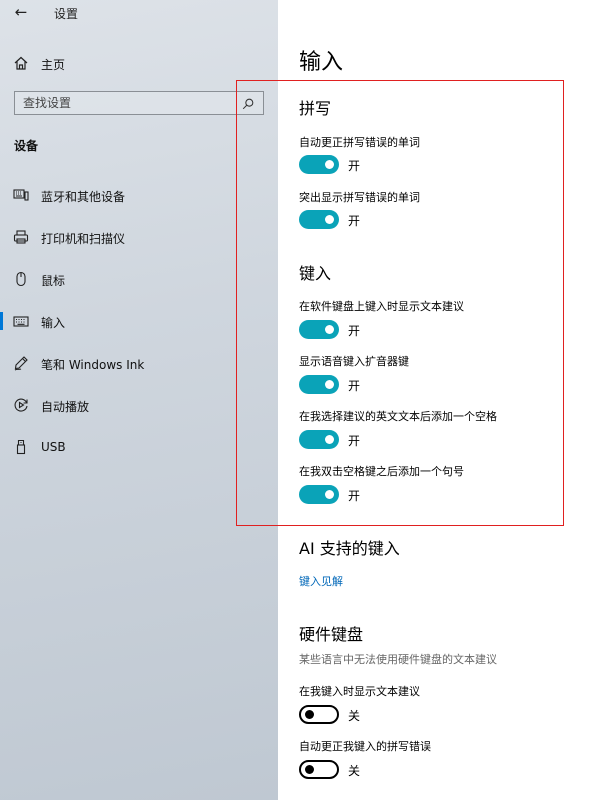  Describe the element at coordinates (315, 273) in the screenshot. I see `typing-section-title: 键入` at that location.